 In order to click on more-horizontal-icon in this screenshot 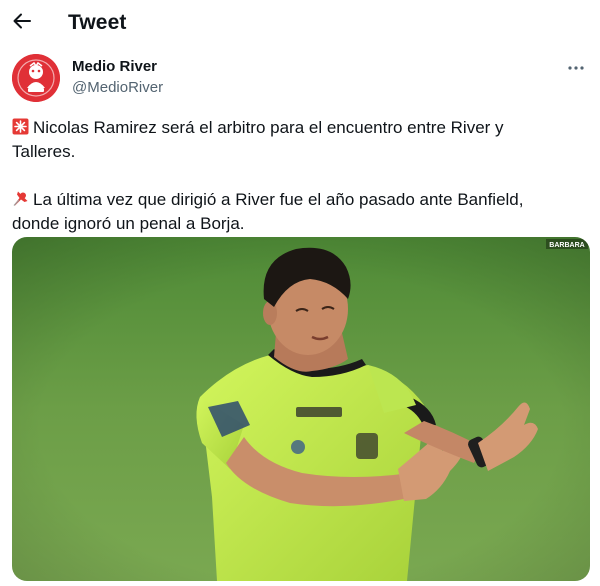, I will do `click(576, 68)`.